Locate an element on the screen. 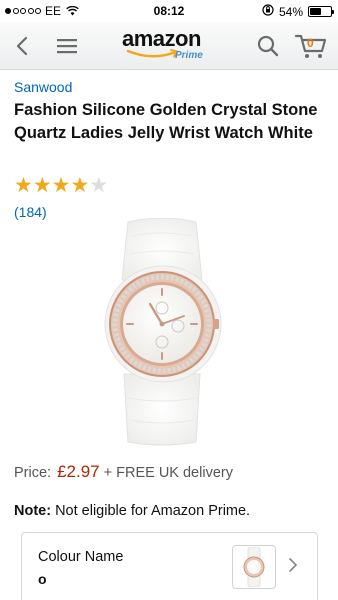 The width and height of the screenshot is (338, 600). logo-prime-text: Prime is located at coordinates (189, 55).